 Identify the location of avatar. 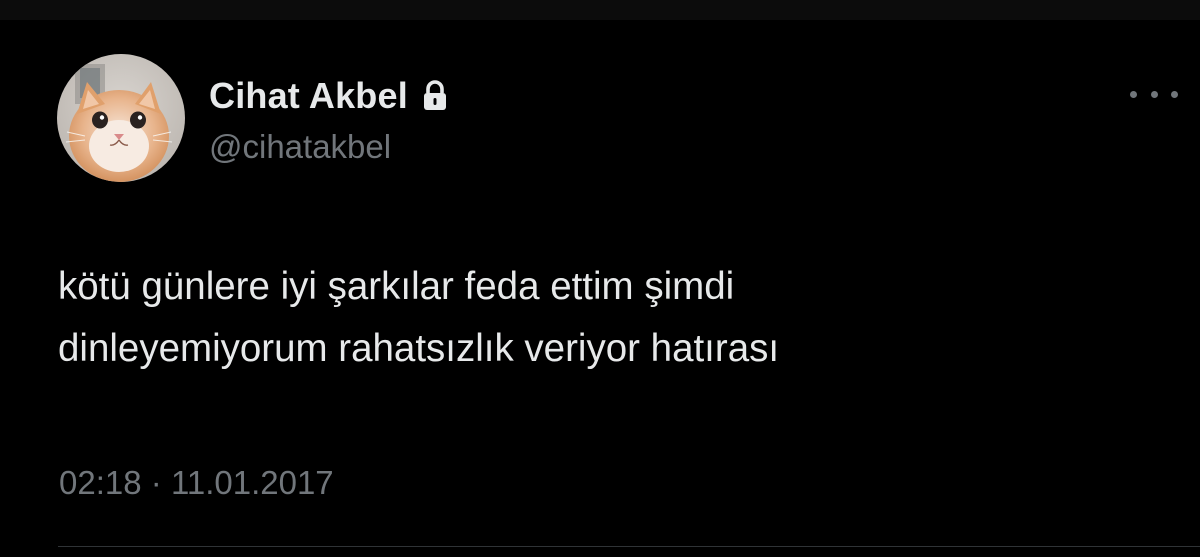
(121, 118).